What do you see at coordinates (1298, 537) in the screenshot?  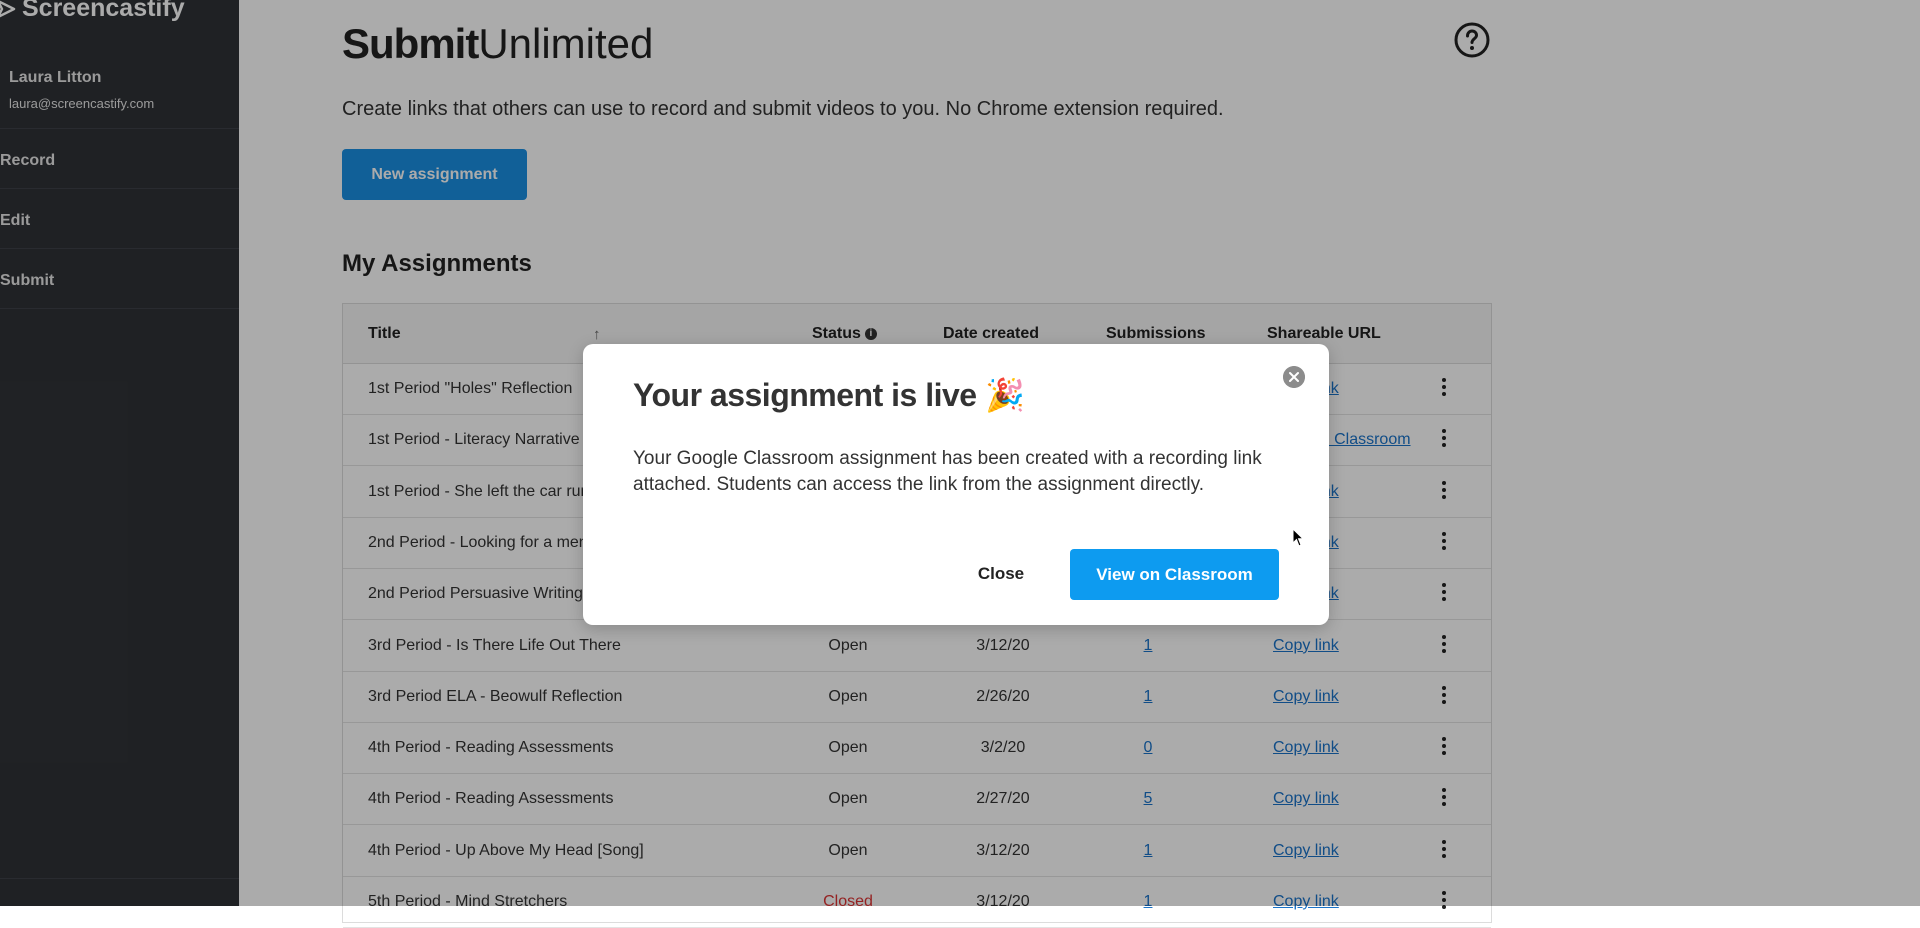 I see `mouse-cursor-icon` at bounding box center [1298, 537].